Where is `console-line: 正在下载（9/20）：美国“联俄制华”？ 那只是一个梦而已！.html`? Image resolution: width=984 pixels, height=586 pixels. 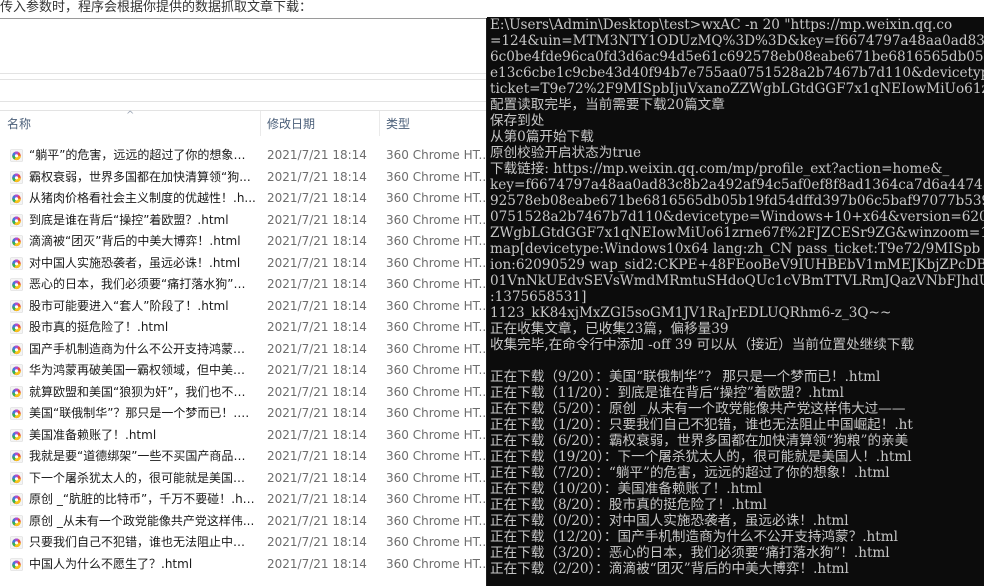 console-line: 正在下载（9/20）：美国“联俄制华”？ 那只是一个梦而已！.html is located at coordinates (685, 377).